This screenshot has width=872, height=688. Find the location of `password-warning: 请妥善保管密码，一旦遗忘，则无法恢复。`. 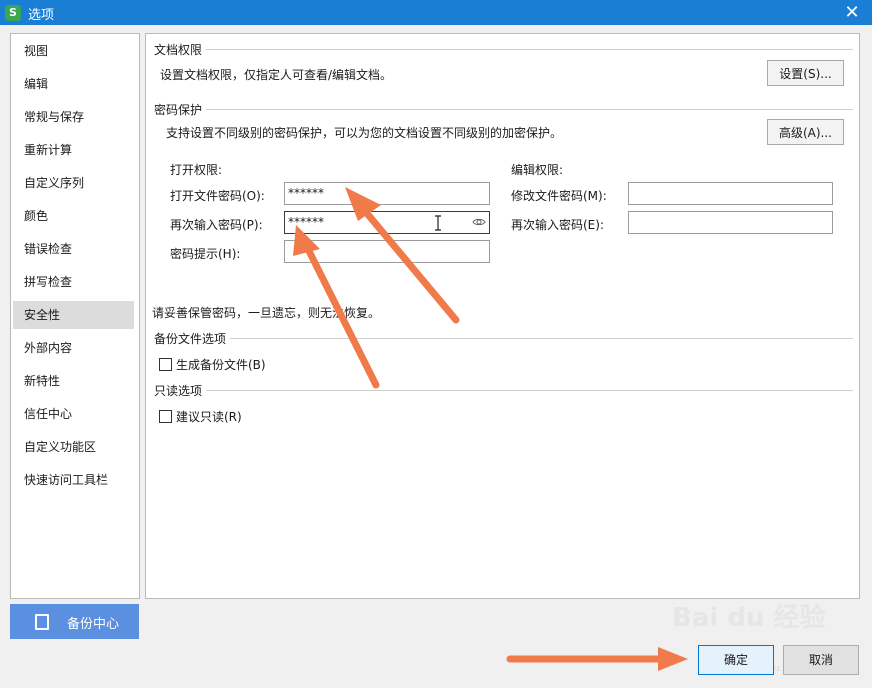

password-warning: 请妥善保管密码，一旦遗忘，则无法恢复。 is located at coordinates (266, 313).